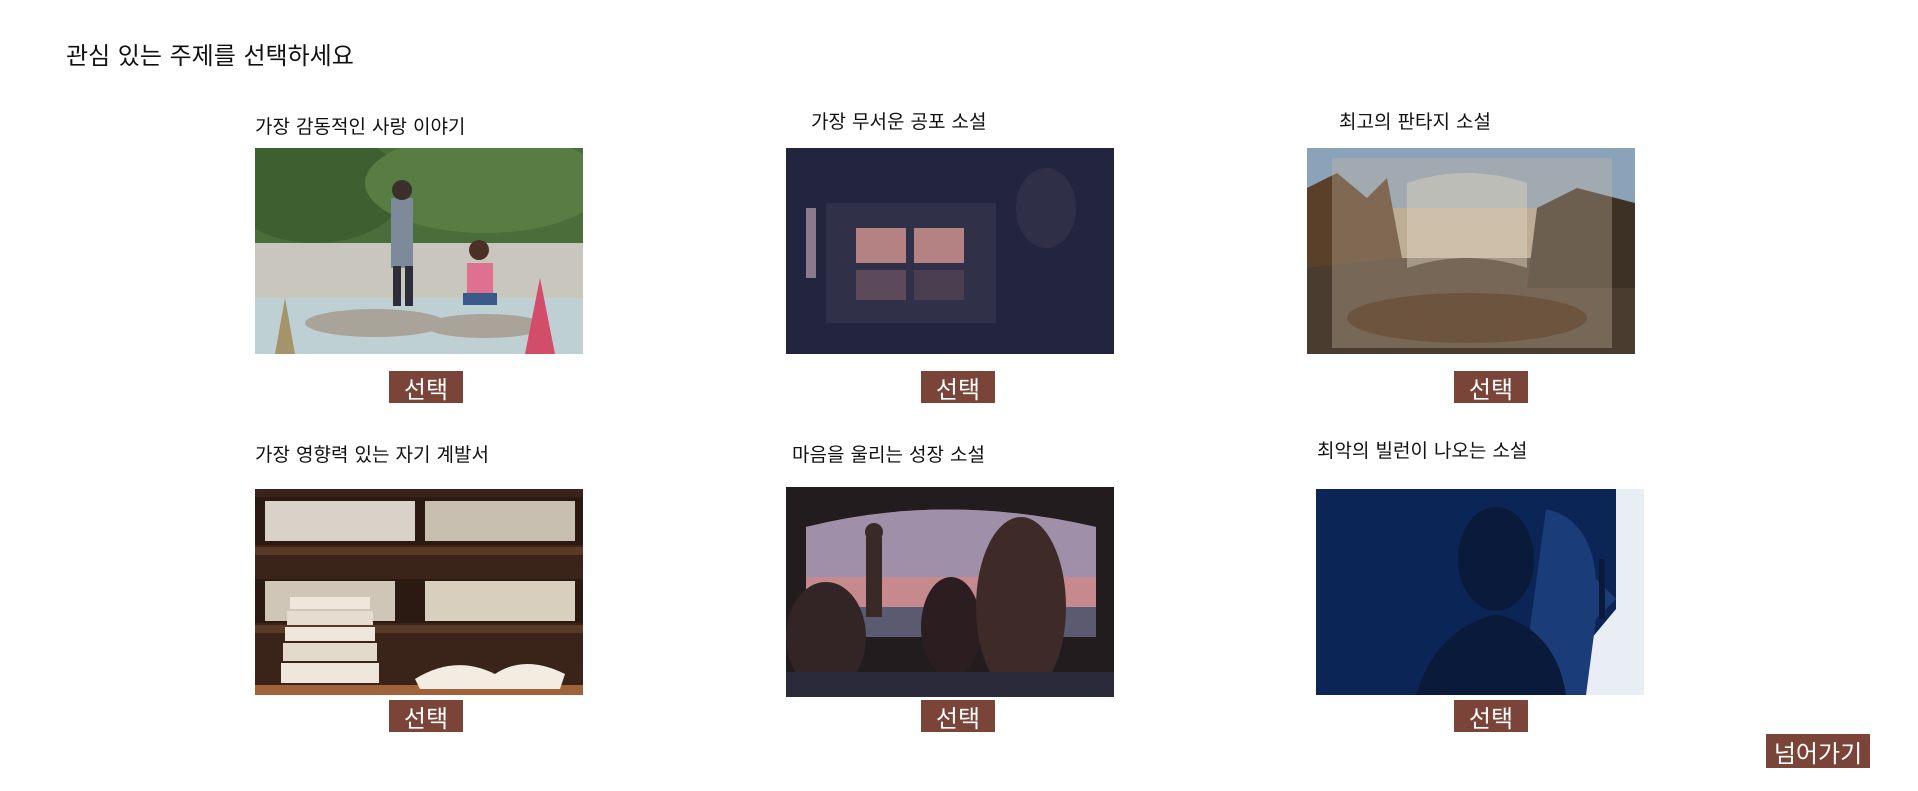  I want to click on topic-title-villain: 최악의 빌런이 나오는 소설, so click(1422, 451).